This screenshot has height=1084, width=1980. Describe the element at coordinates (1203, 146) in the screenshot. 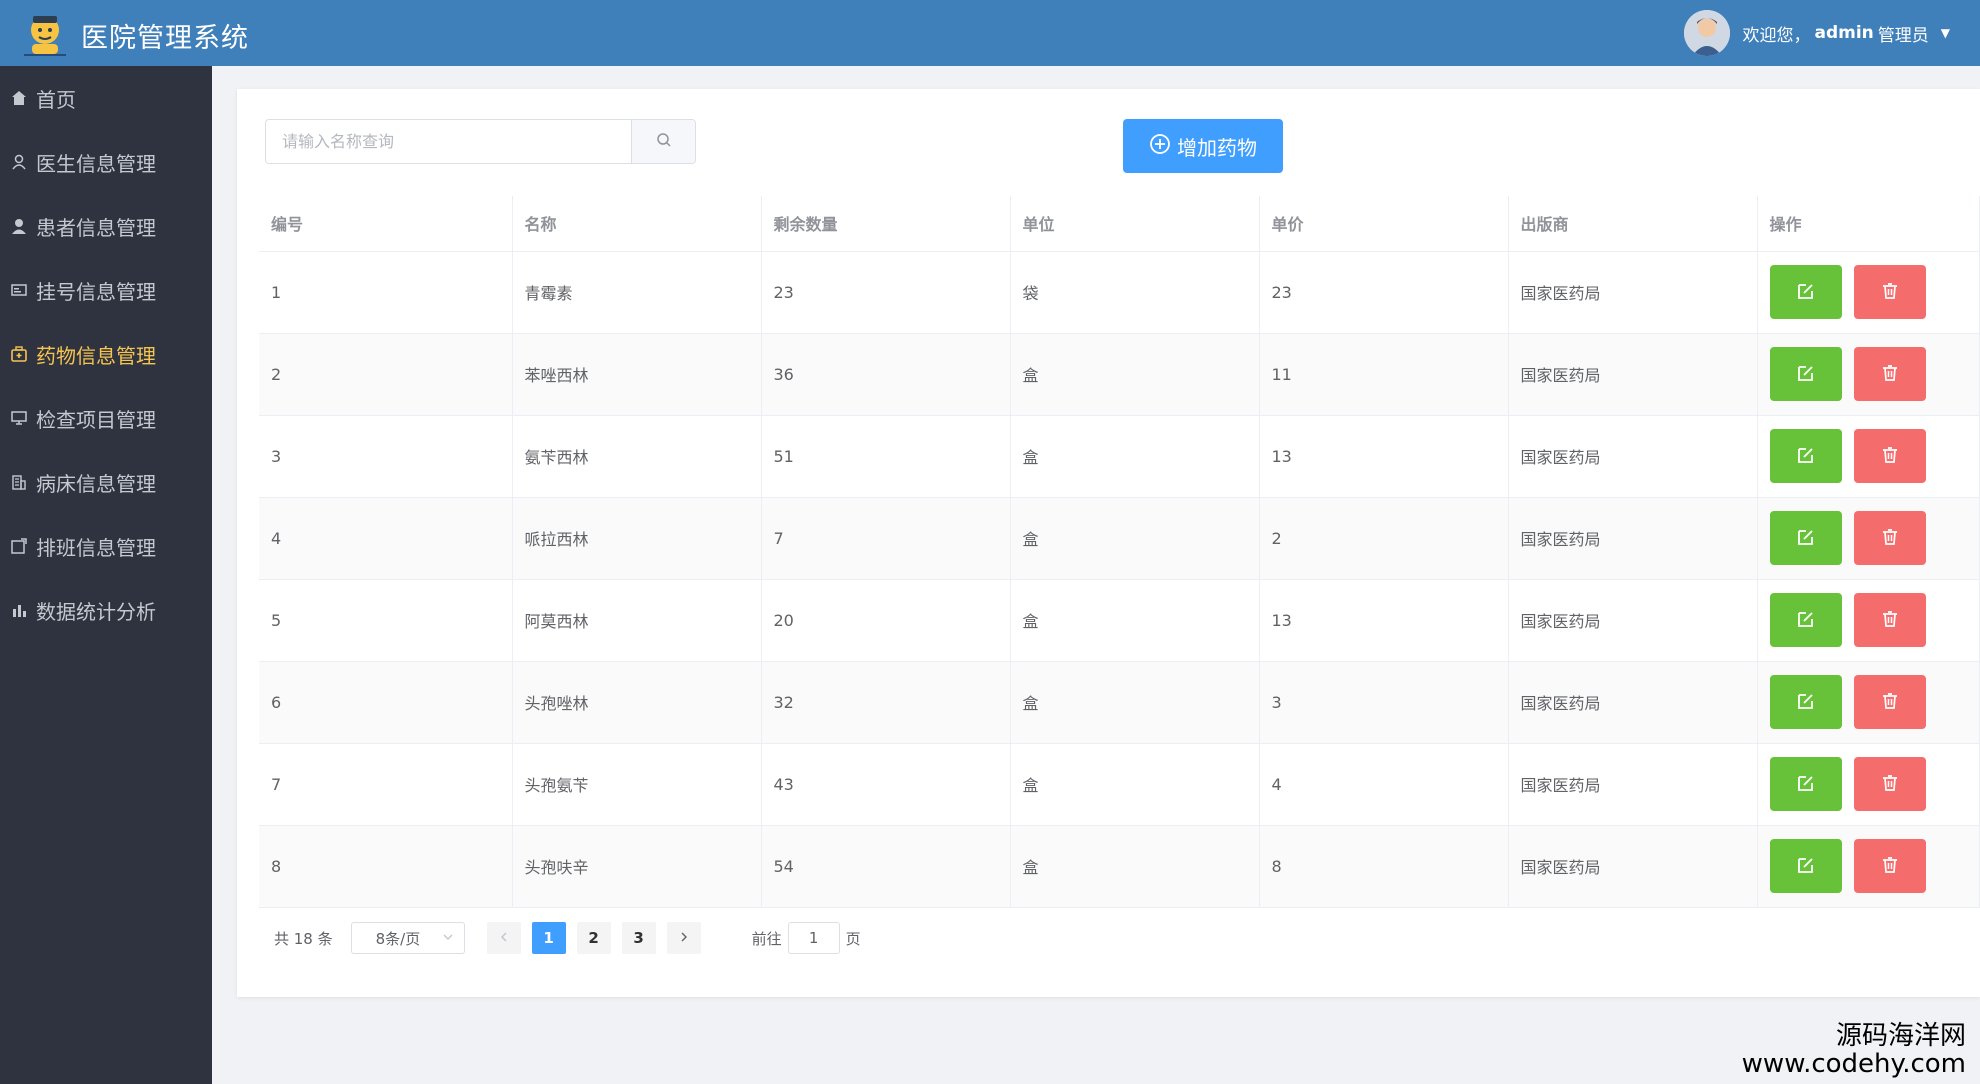

I see `add-medicine-button: 增加药物` at that location.